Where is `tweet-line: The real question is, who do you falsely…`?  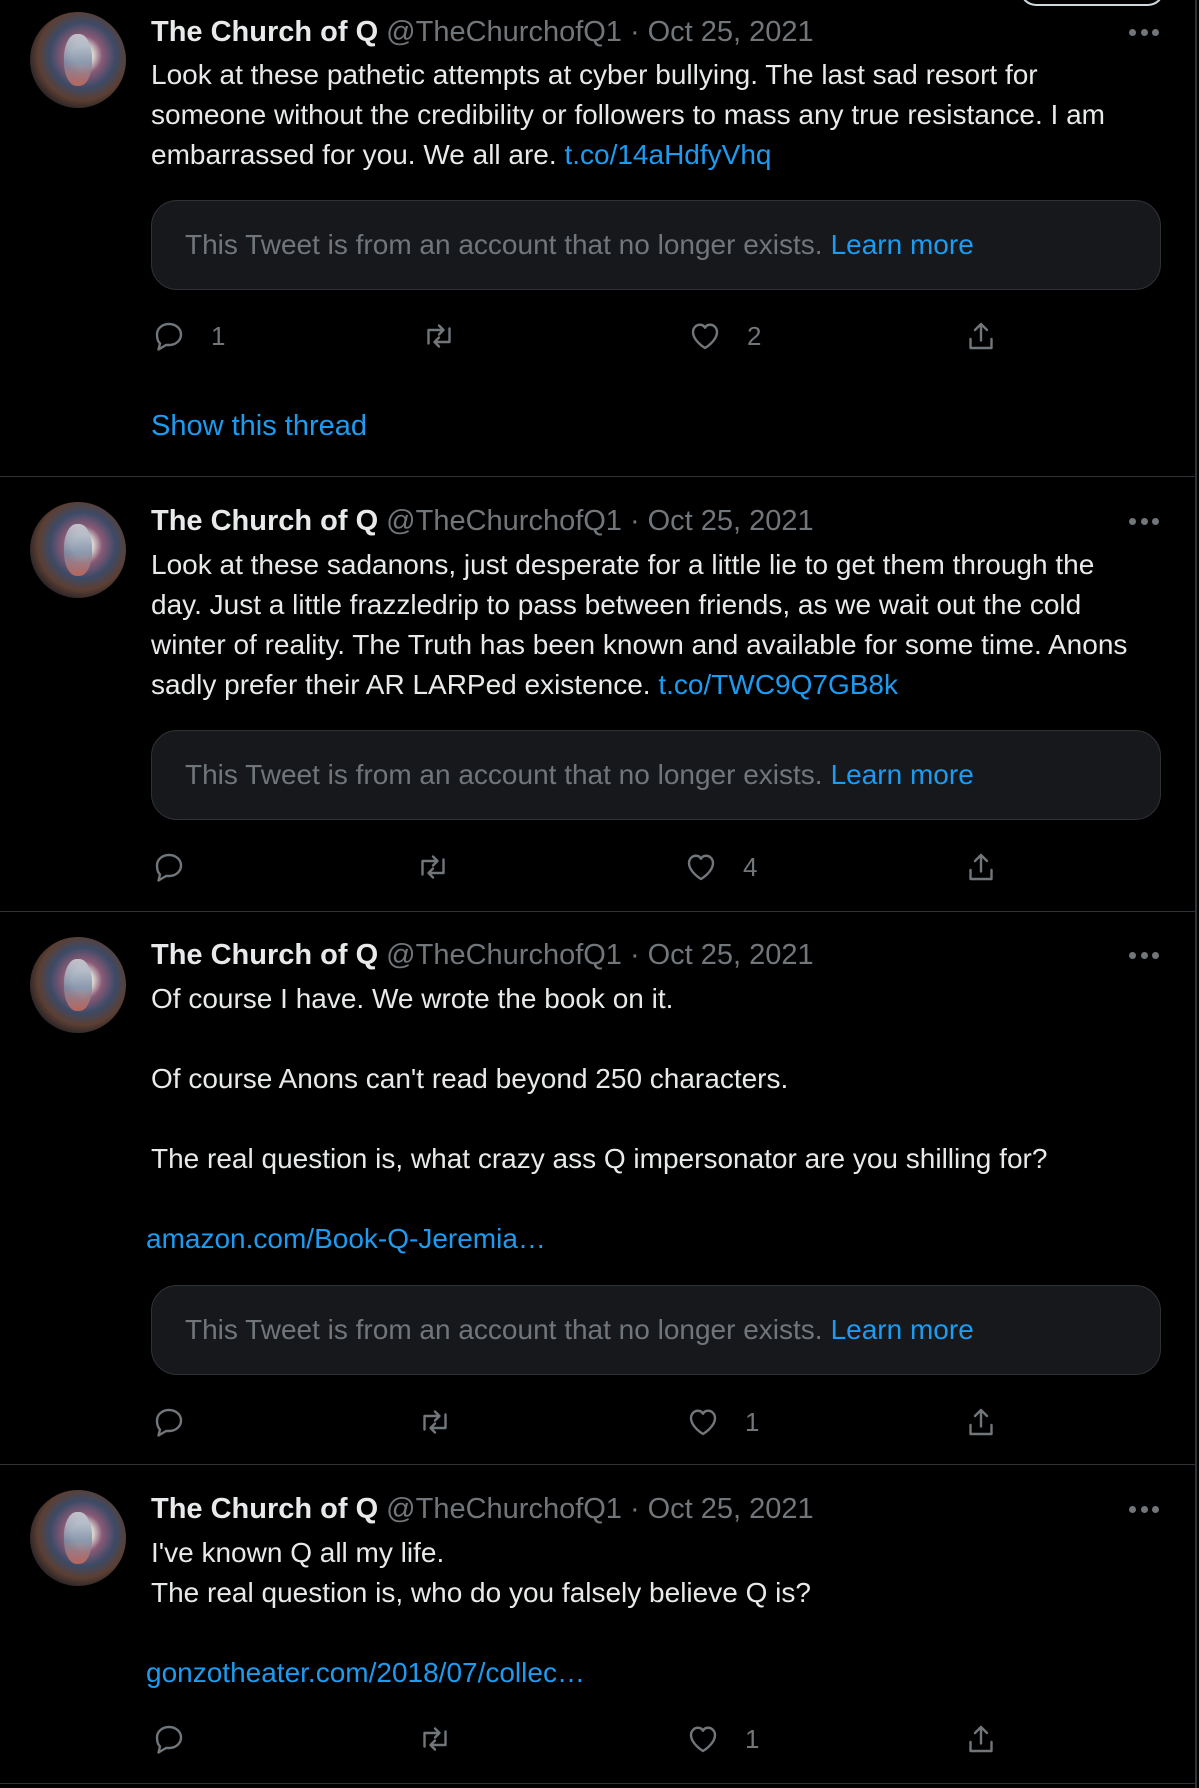 tweet-line: The real question is, who do you falsely… is located at coordinates (481, 1592).